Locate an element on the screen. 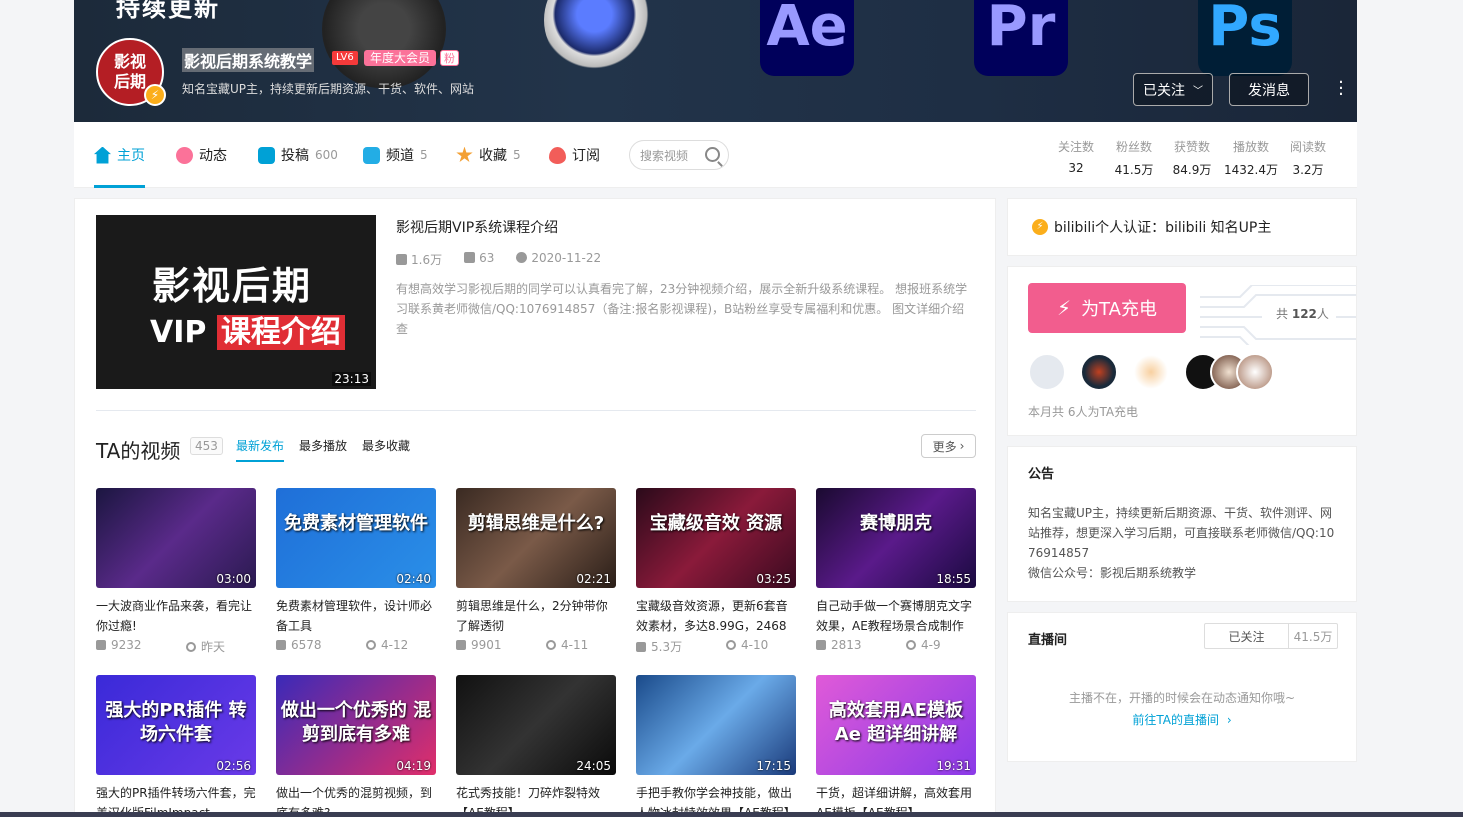  video-thumbnail: 赛博朋克 18:55 is located at coordinates (896, 538).